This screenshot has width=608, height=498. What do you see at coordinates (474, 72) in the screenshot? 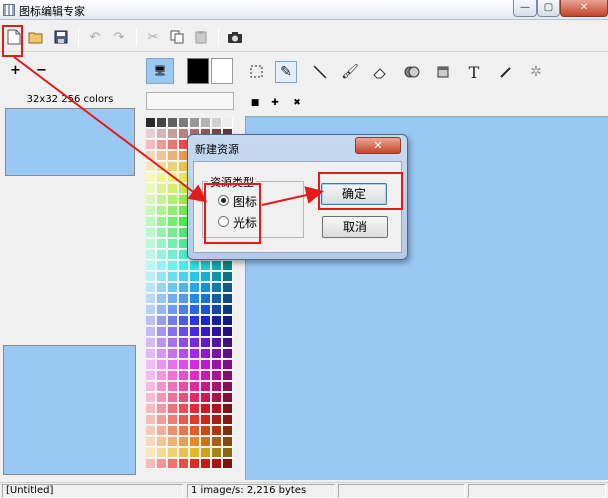
I see `text-icon: T` at bounding box center [474, 72].